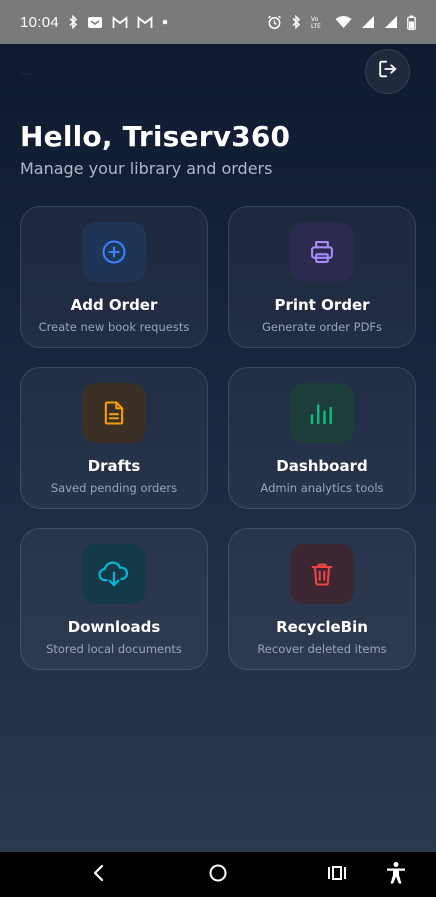 This screenshot has width=436, height=897. I want to click on home-icon, so click(218, 875).